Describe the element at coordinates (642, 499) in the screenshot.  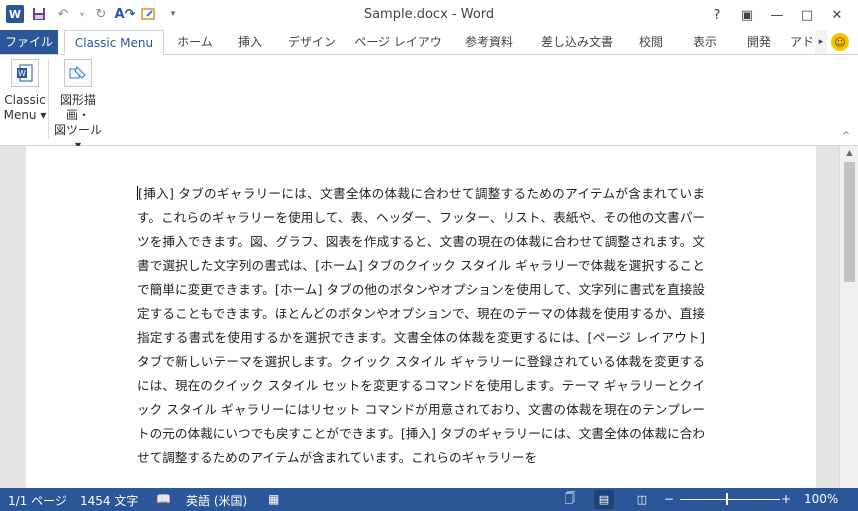
I see `web-layout-icon: ◫` at that location.